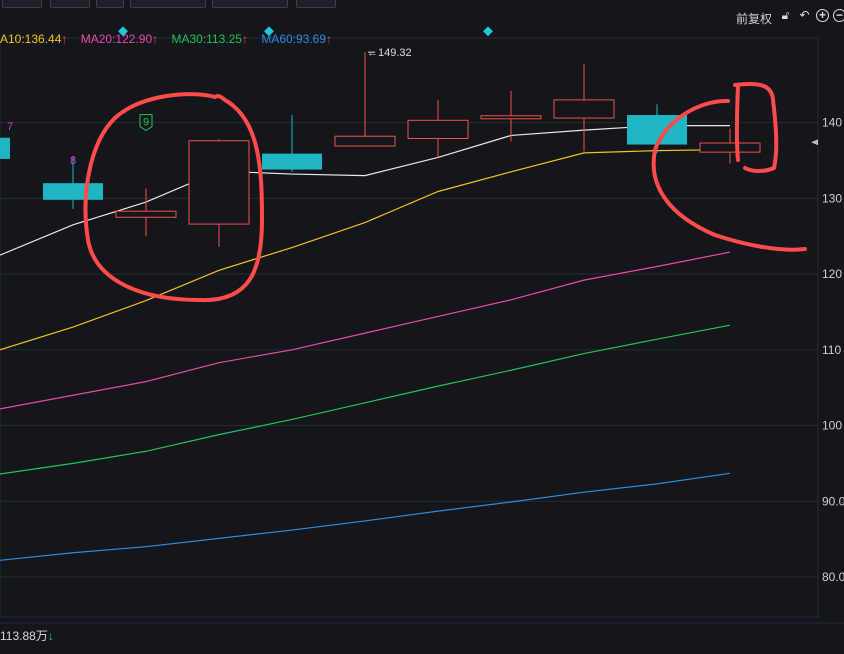 Image resolution: width=844 pixels, height=654 pixels. I want to click on y-tick-label: 100, so click(832, 426).